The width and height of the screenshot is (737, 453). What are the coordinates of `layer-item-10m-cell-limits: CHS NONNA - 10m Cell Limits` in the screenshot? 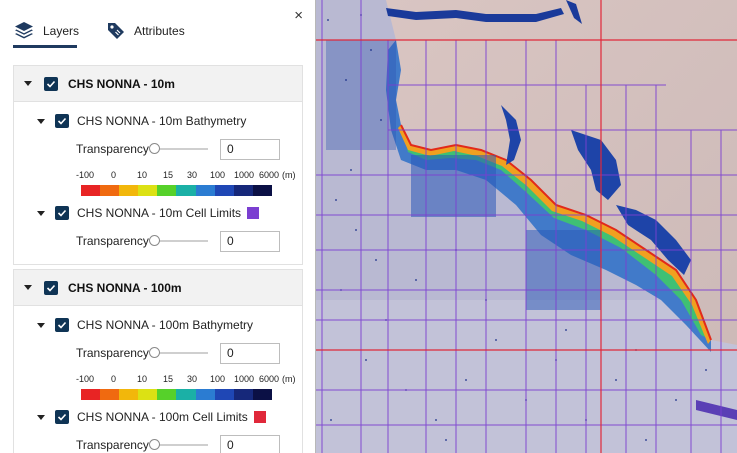 It's located at (148, 213).